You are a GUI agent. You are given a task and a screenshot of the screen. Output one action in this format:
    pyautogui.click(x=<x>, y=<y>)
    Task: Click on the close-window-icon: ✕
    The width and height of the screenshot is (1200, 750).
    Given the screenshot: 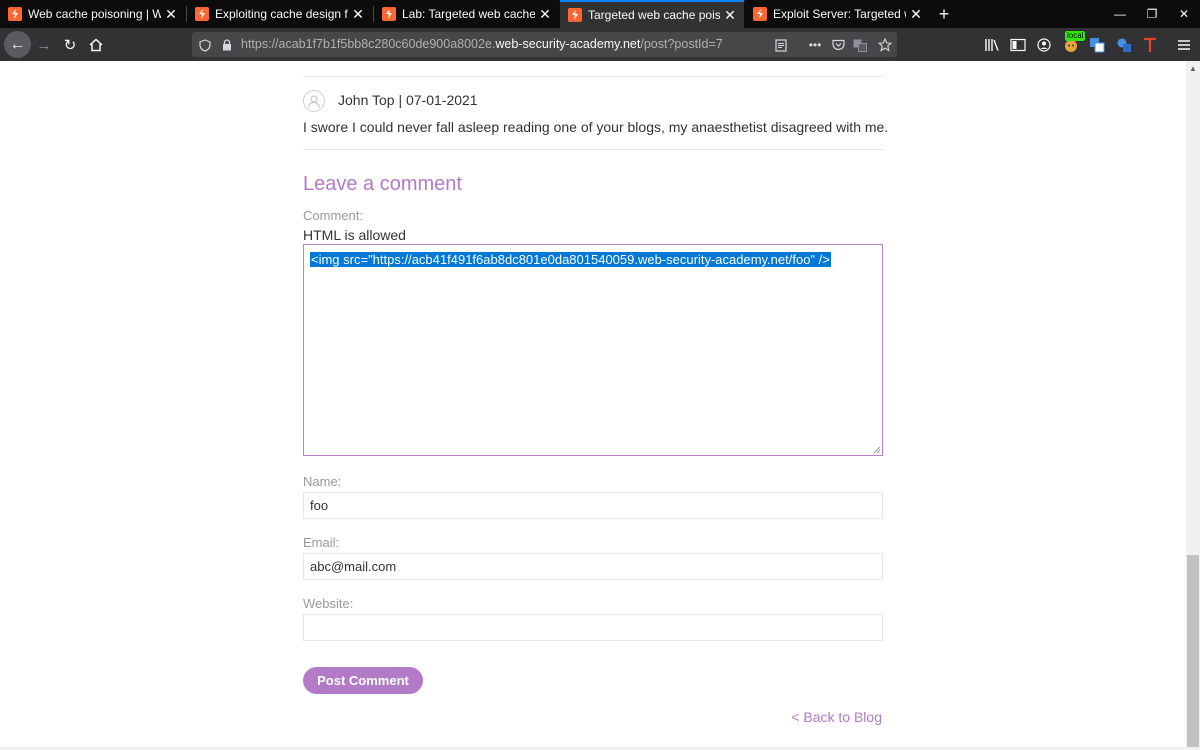 What is the action you would take?
    pyautogui.click(x=1184, y=14)
    